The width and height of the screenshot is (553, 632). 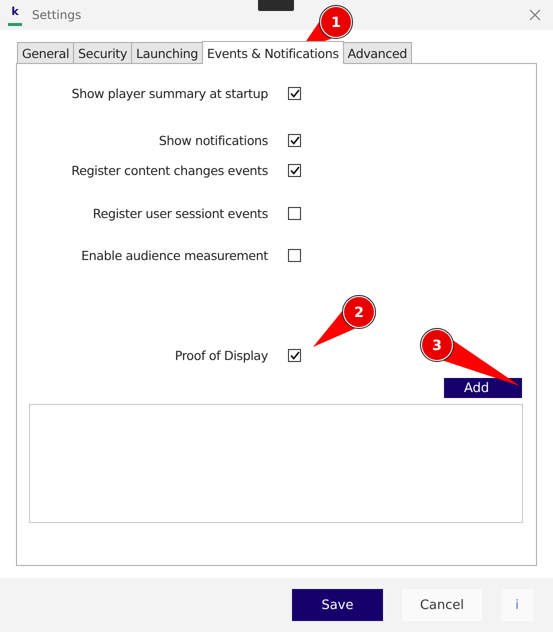 What do you see at coordinates (517, 605) in the screenshot?
I see `info-button: i` at bounding box center [517, 605].